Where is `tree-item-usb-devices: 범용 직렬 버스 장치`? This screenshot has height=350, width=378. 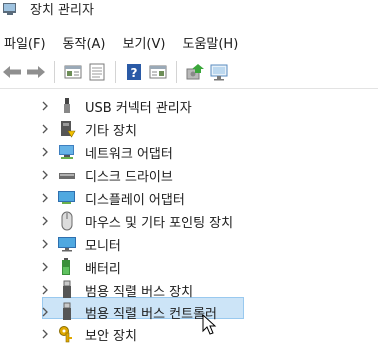 tree-item-usb-devices: 범용 직렬 버스 장치 is located at coordinates (116, 290).